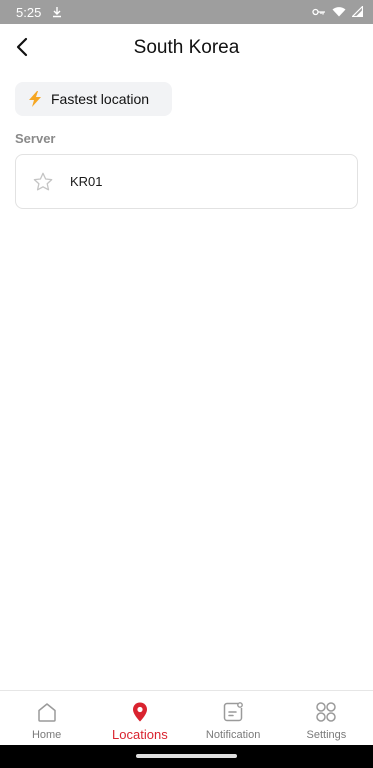  What do you see at coordinates (357, 12) in the screenshot?
I see `signal-icon` at bounding box center [357, 12].